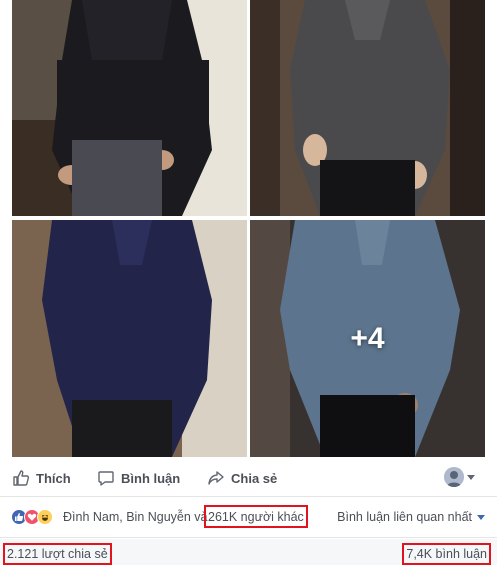  I want to click on post-action-bar: Thích Bình luận Chia sẻ, so click(248, 478).